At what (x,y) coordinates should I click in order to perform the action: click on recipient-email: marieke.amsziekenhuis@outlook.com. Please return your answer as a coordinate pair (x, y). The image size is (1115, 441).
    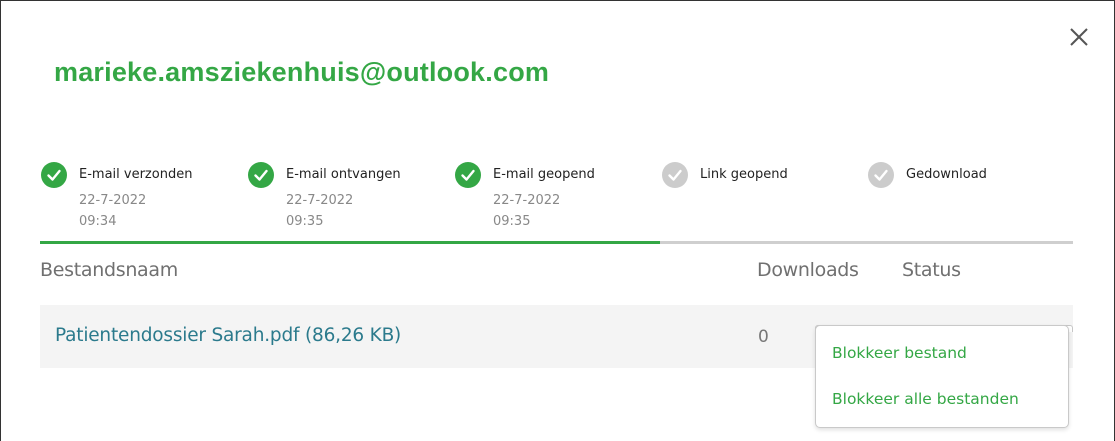
    Looking at the image, I should click on (302, 72).